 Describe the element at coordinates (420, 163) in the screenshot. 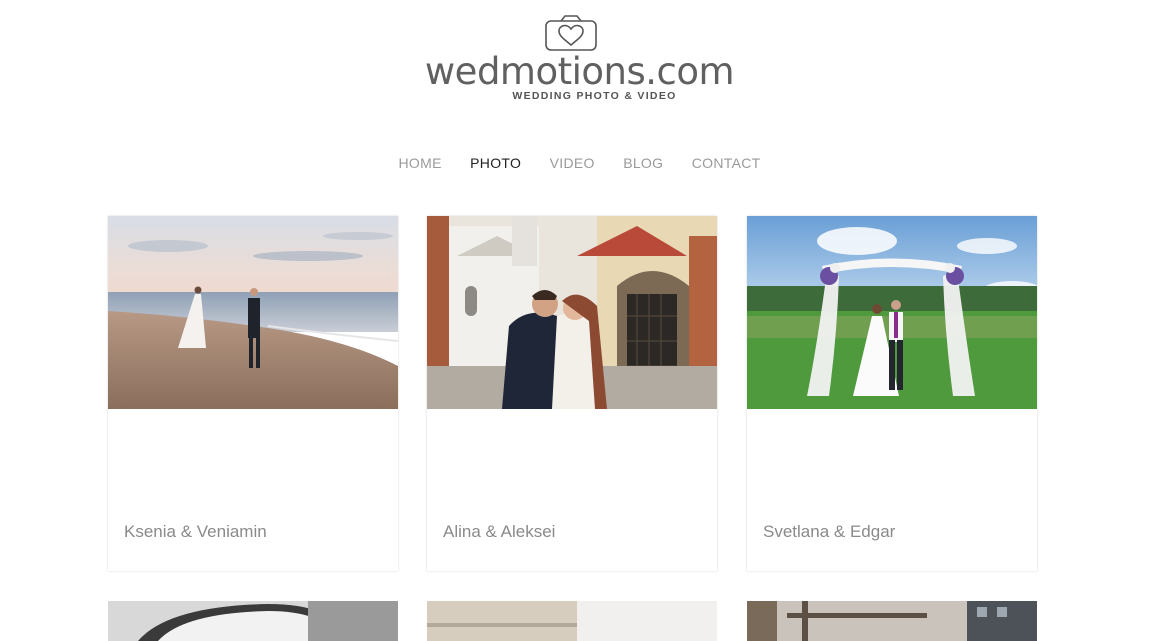

I see `nav-home: HOME` at that location.